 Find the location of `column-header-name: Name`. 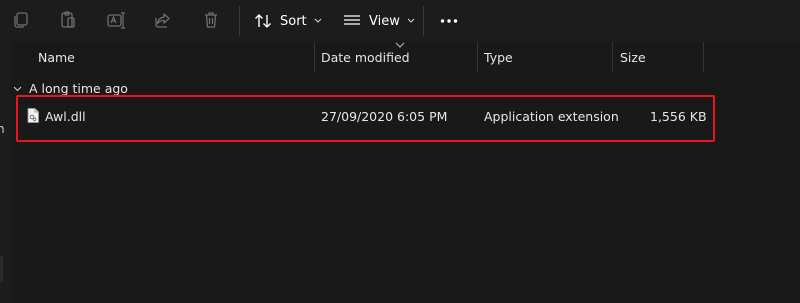

column-header-name: Name is located at coordinates (56, 57).